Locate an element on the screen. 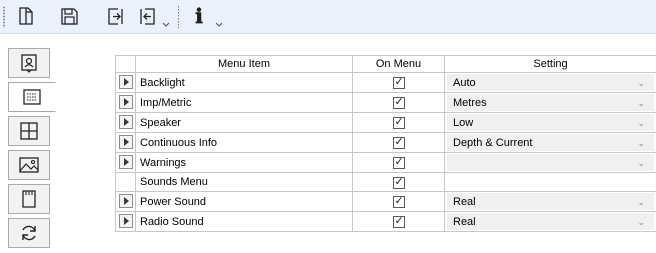 Image resolution: width=656 pixels, height=253 pixels. open-file-icon is located at coordinates (26, 16).